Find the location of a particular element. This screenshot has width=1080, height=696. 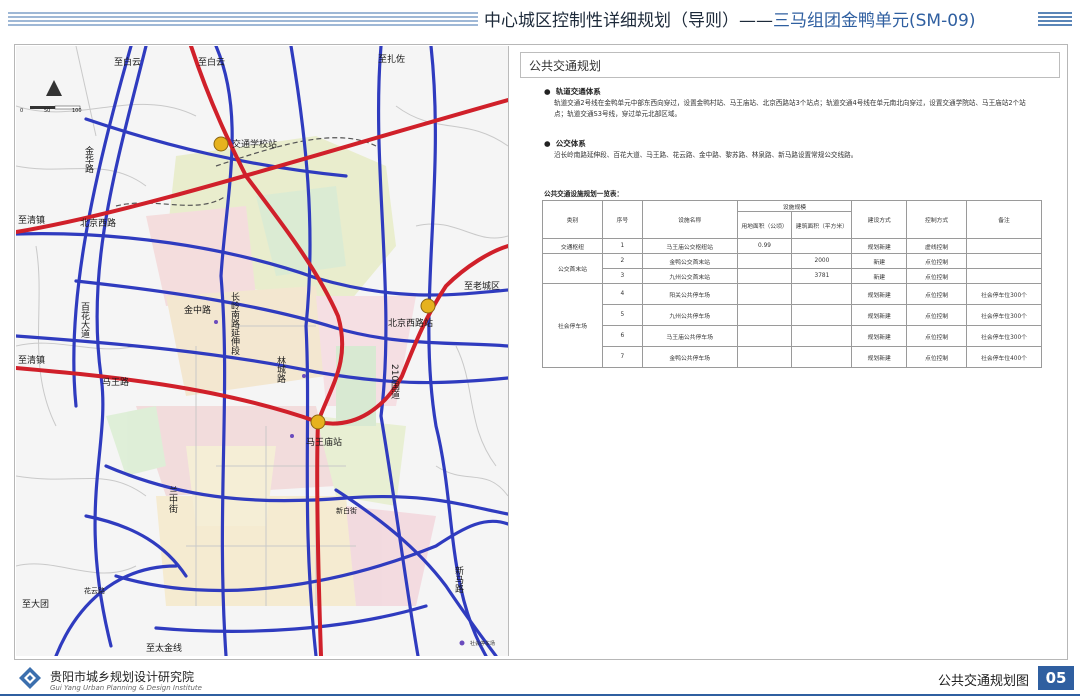

cell-name: 马王庙公交枢纽站 is located at coordinates (689, 246).